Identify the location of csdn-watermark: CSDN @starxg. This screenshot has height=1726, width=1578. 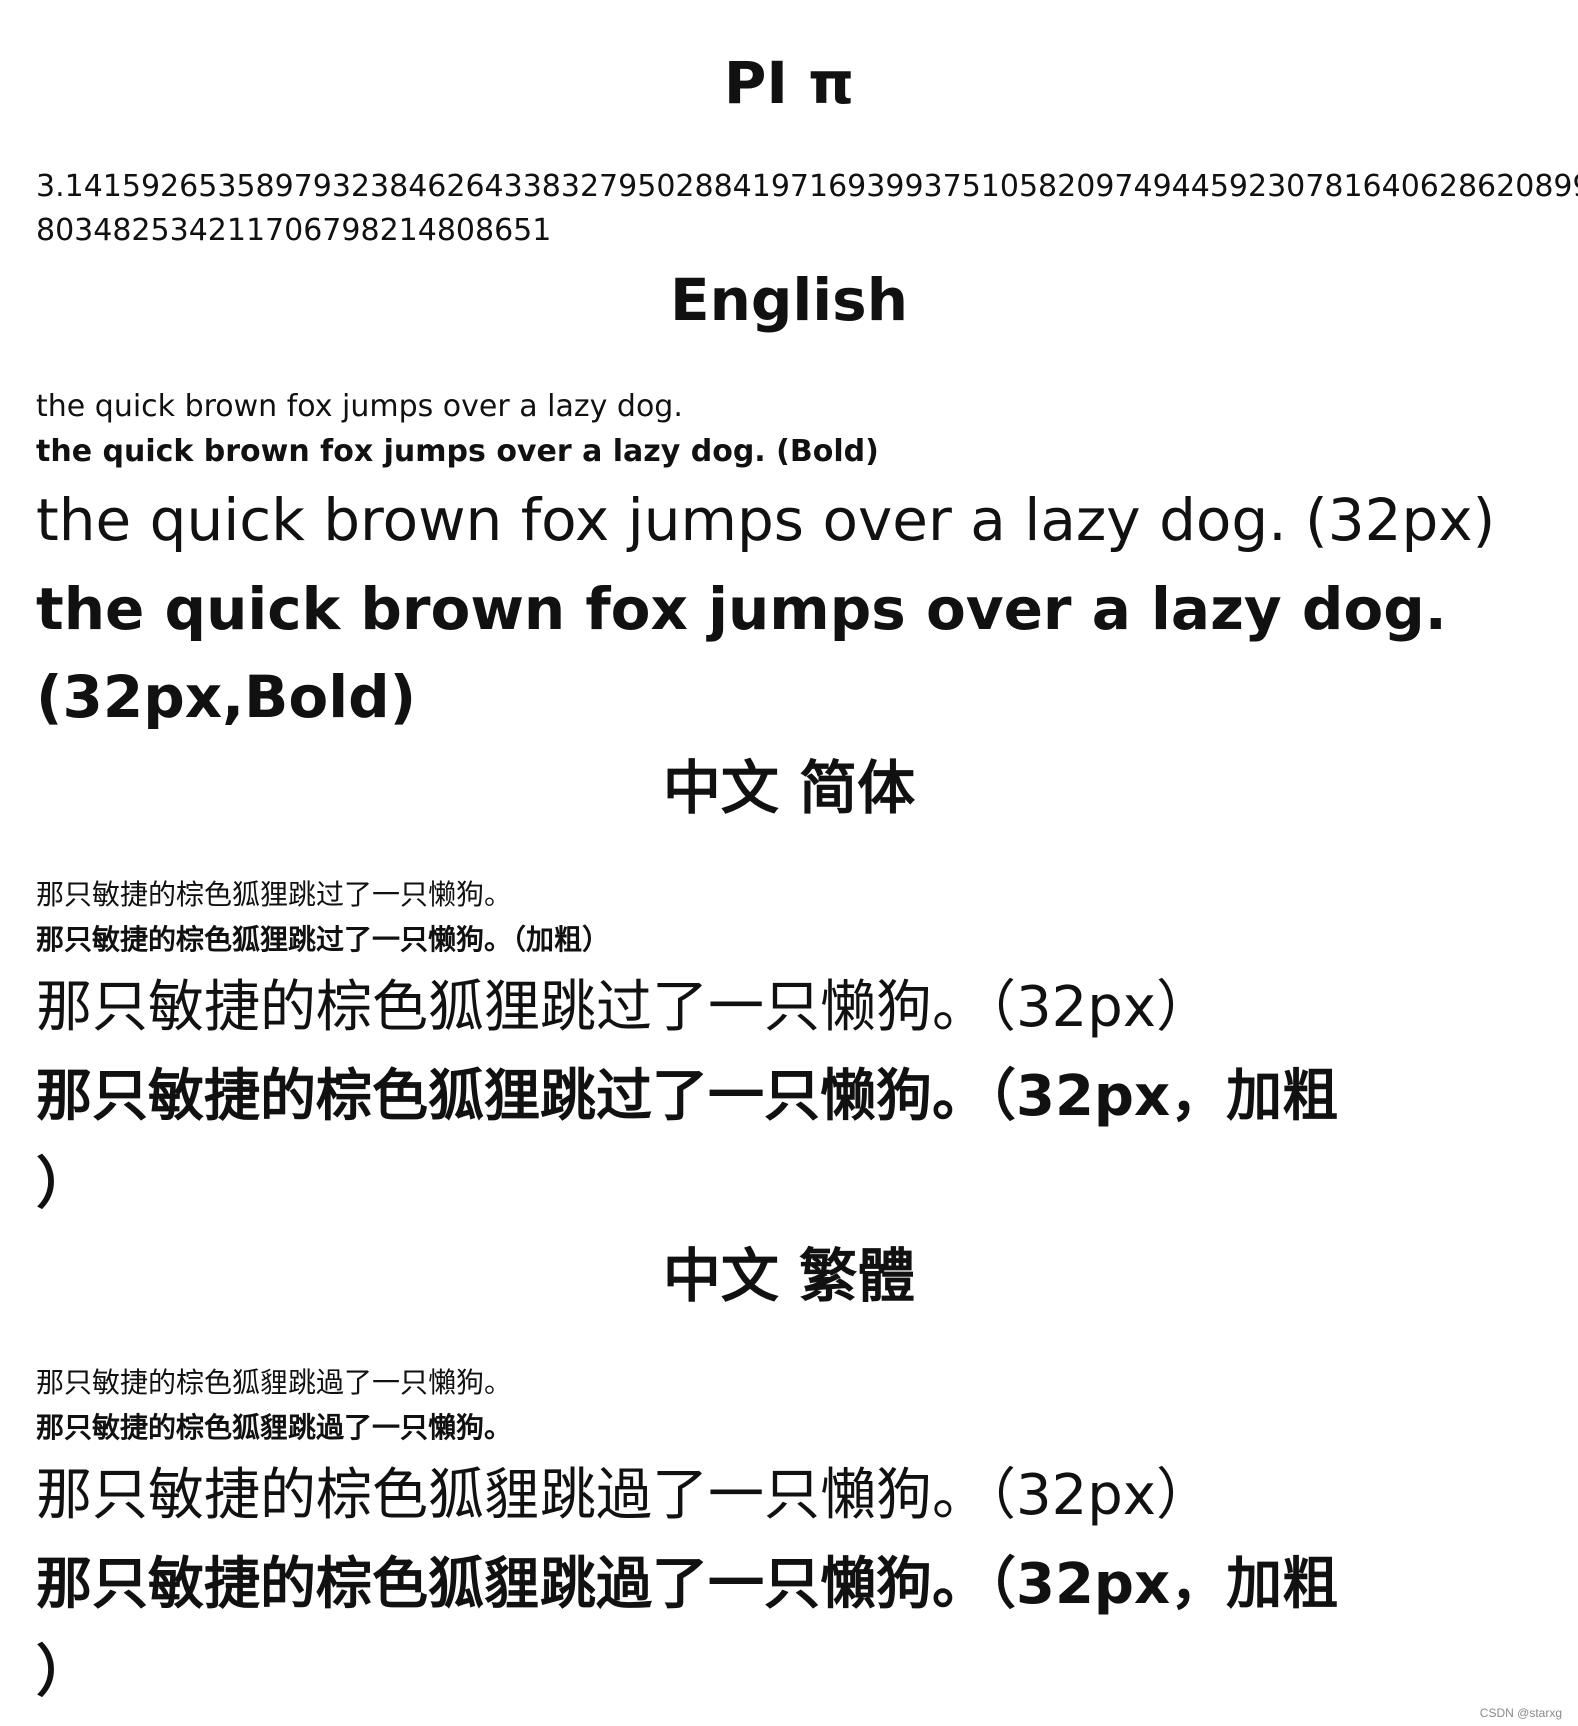
(1520, 1713).